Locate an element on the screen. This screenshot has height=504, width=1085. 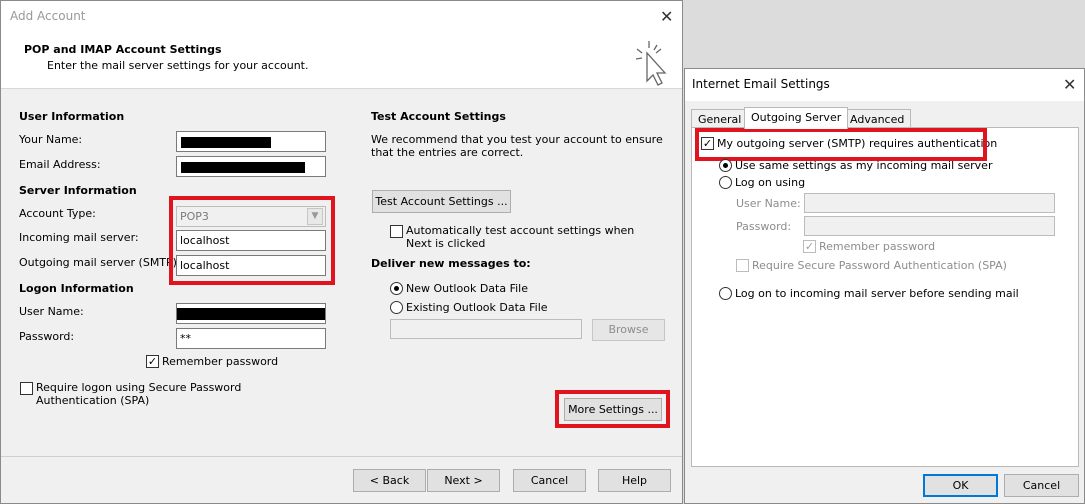
log-on-incoming-radio is located at coordinates (725, 293).